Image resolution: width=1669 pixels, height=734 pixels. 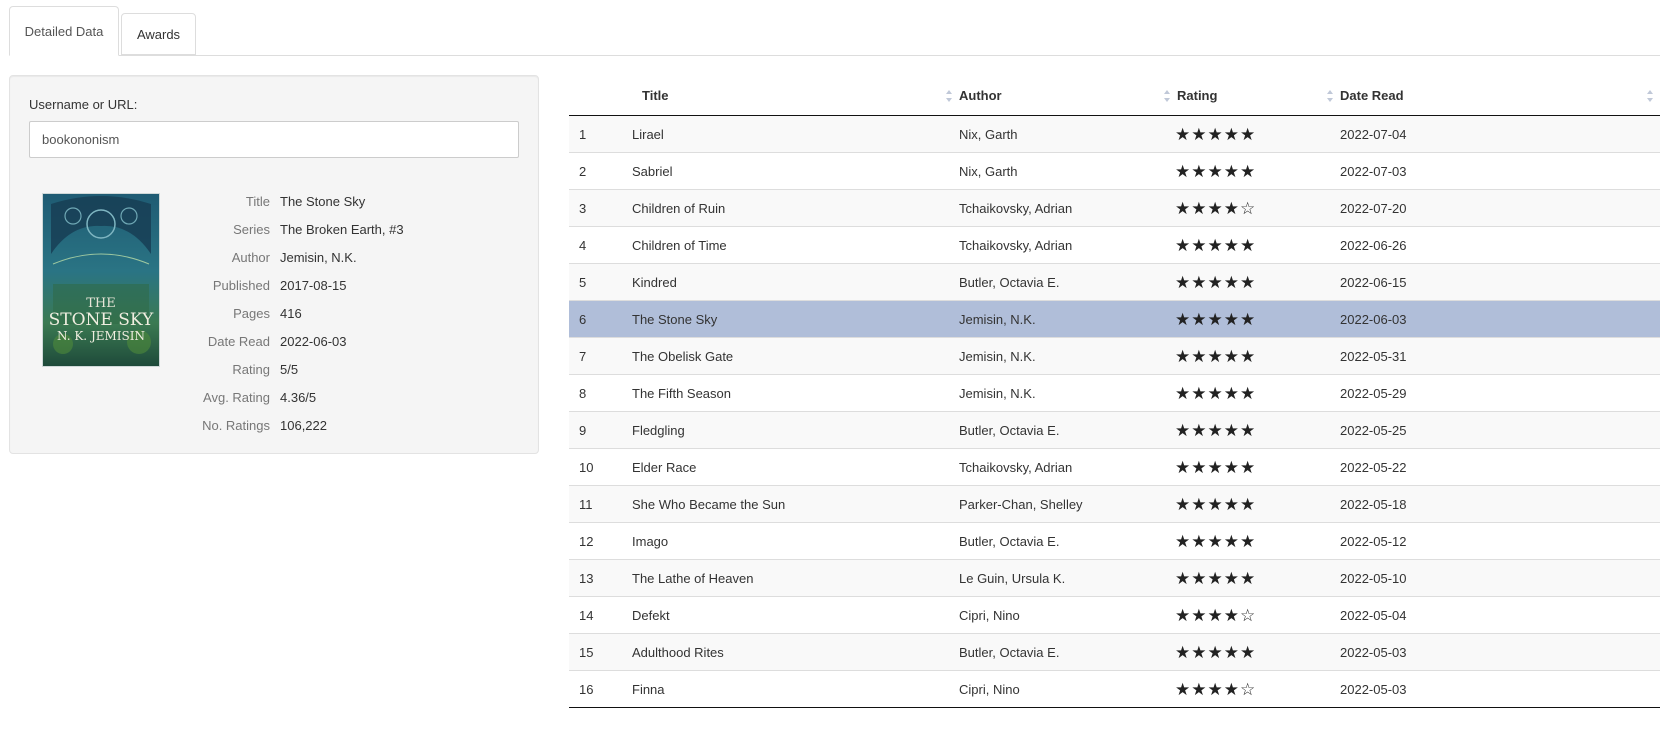 I want to click on tab-detailed-data: Detailed Data, so click(x=64, y=31).